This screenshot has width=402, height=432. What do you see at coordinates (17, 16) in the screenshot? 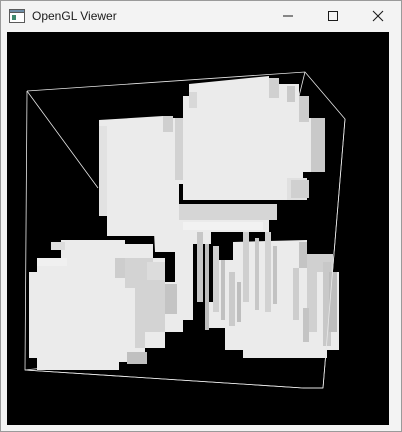
I see `app-icon` at bounding box center [17, 16].